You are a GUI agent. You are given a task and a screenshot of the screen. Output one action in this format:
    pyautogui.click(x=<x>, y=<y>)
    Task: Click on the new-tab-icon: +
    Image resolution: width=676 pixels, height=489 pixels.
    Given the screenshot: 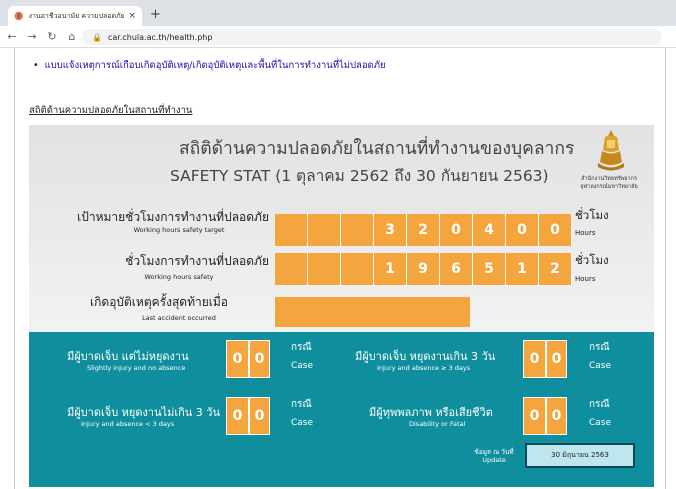 What is the action you would take?
    pyautogui.click(x=155, y=14)
    